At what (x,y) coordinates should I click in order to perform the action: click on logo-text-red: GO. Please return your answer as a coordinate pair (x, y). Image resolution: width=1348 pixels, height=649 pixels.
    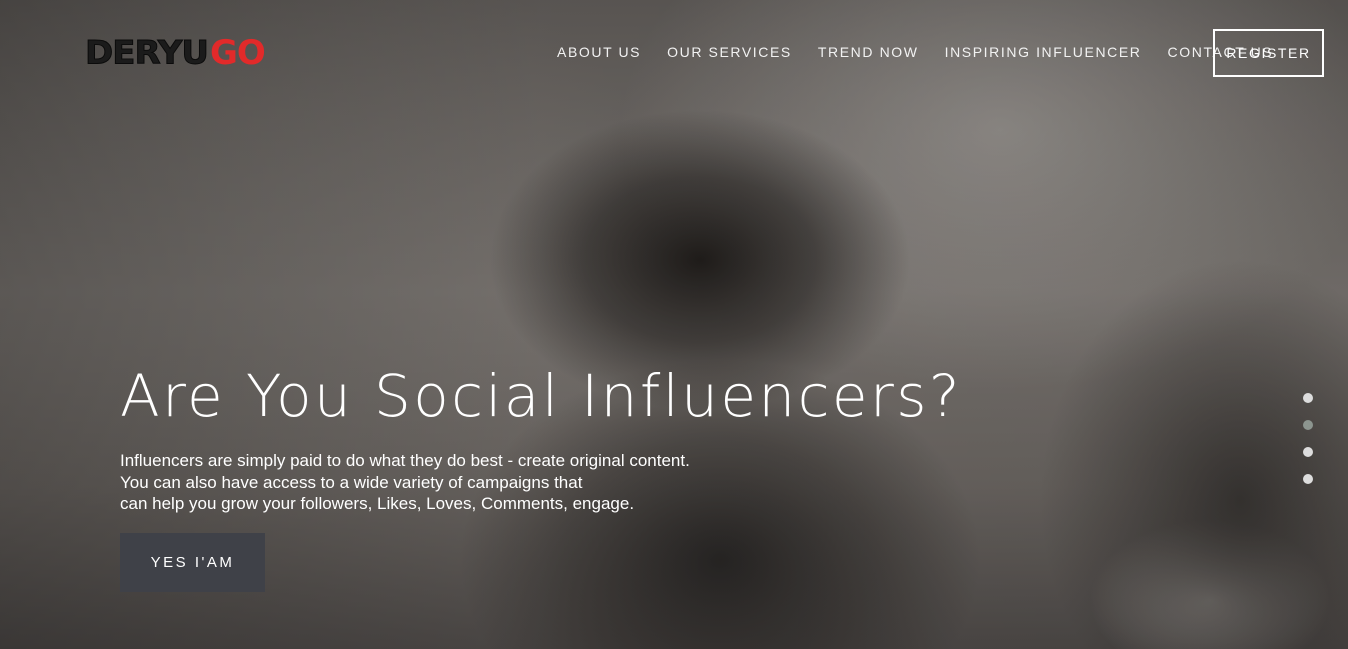
    Looking at the image, I should click on (238, 53).